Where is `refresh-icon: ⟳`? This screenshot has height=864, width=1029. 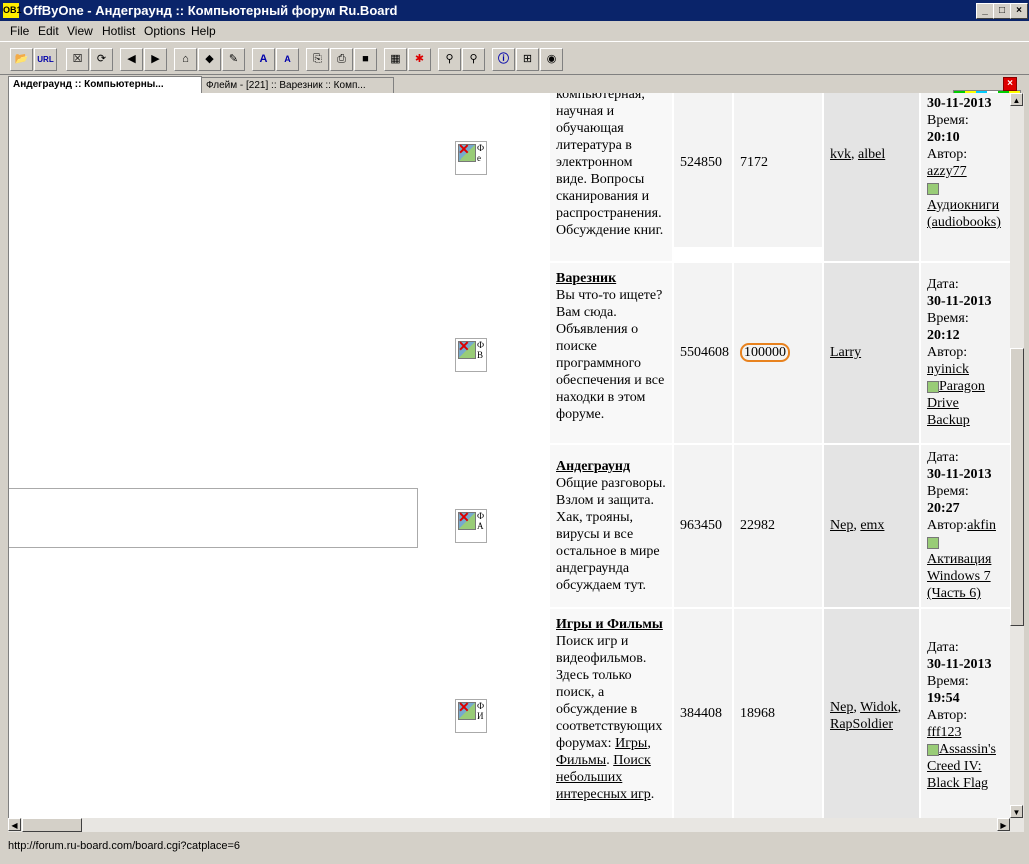
refresh-icon: ⟳ is located at coordinates (101, 59).